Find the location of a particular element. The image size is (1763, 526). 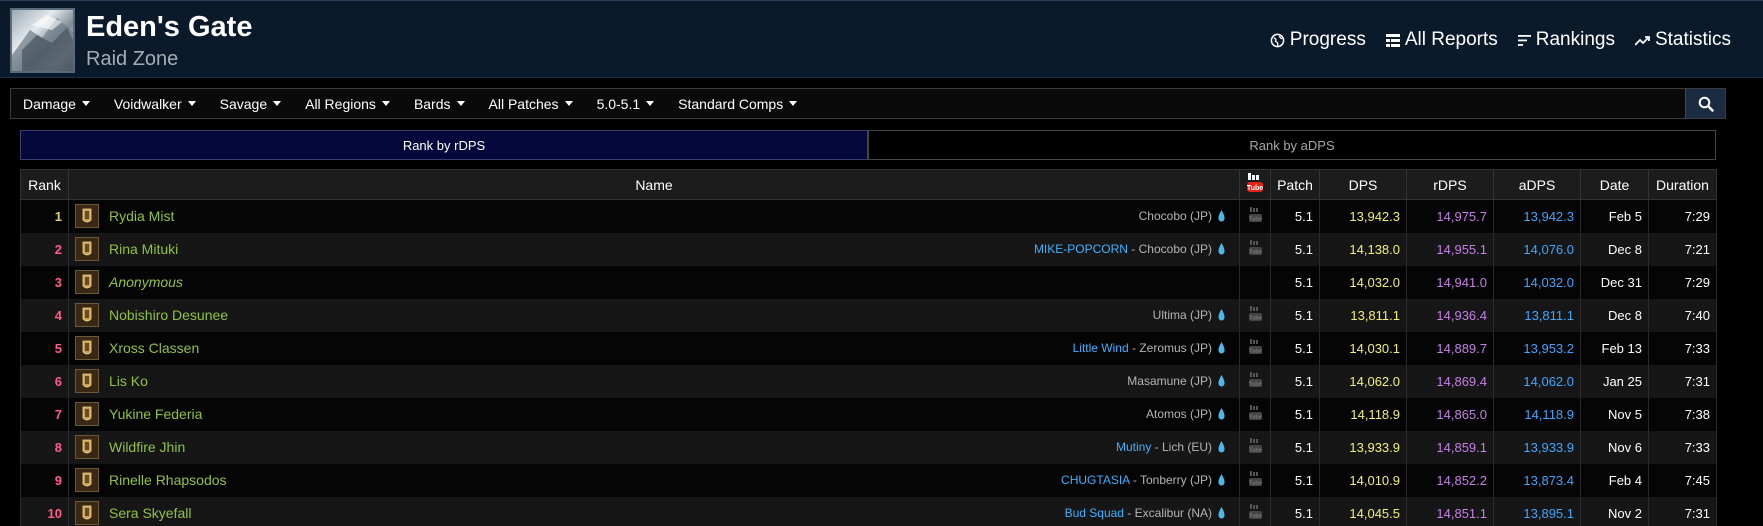

column-header-date: Date is located at coordinates (1614, 184).